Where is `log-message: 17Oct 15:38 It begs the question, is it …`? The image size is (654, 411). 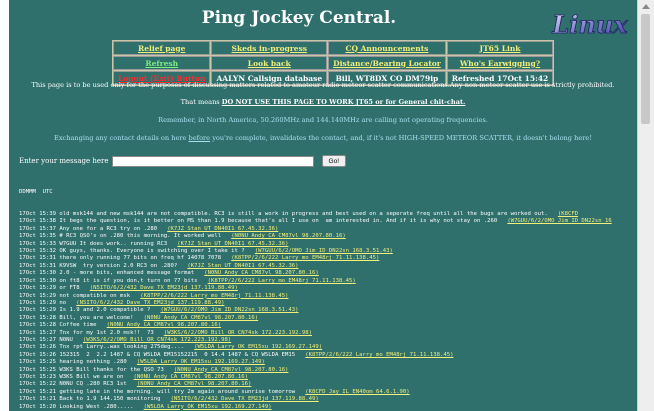 log-message: 17Oct 15:38 It begs the question, is it … is located at coordinates (258, 221).